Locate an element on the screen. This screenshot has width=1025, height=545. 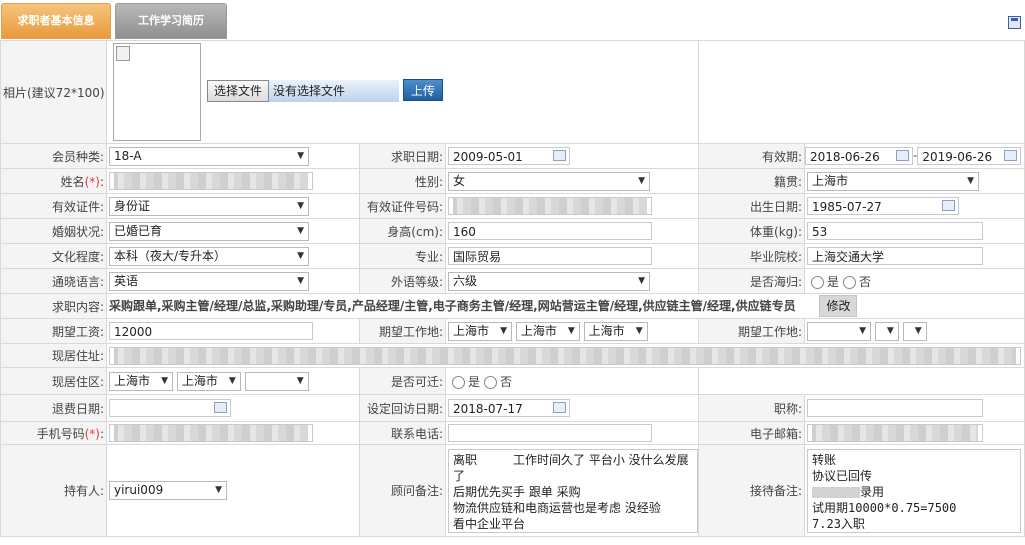
save-icon is located at coordinates (1014, 22).